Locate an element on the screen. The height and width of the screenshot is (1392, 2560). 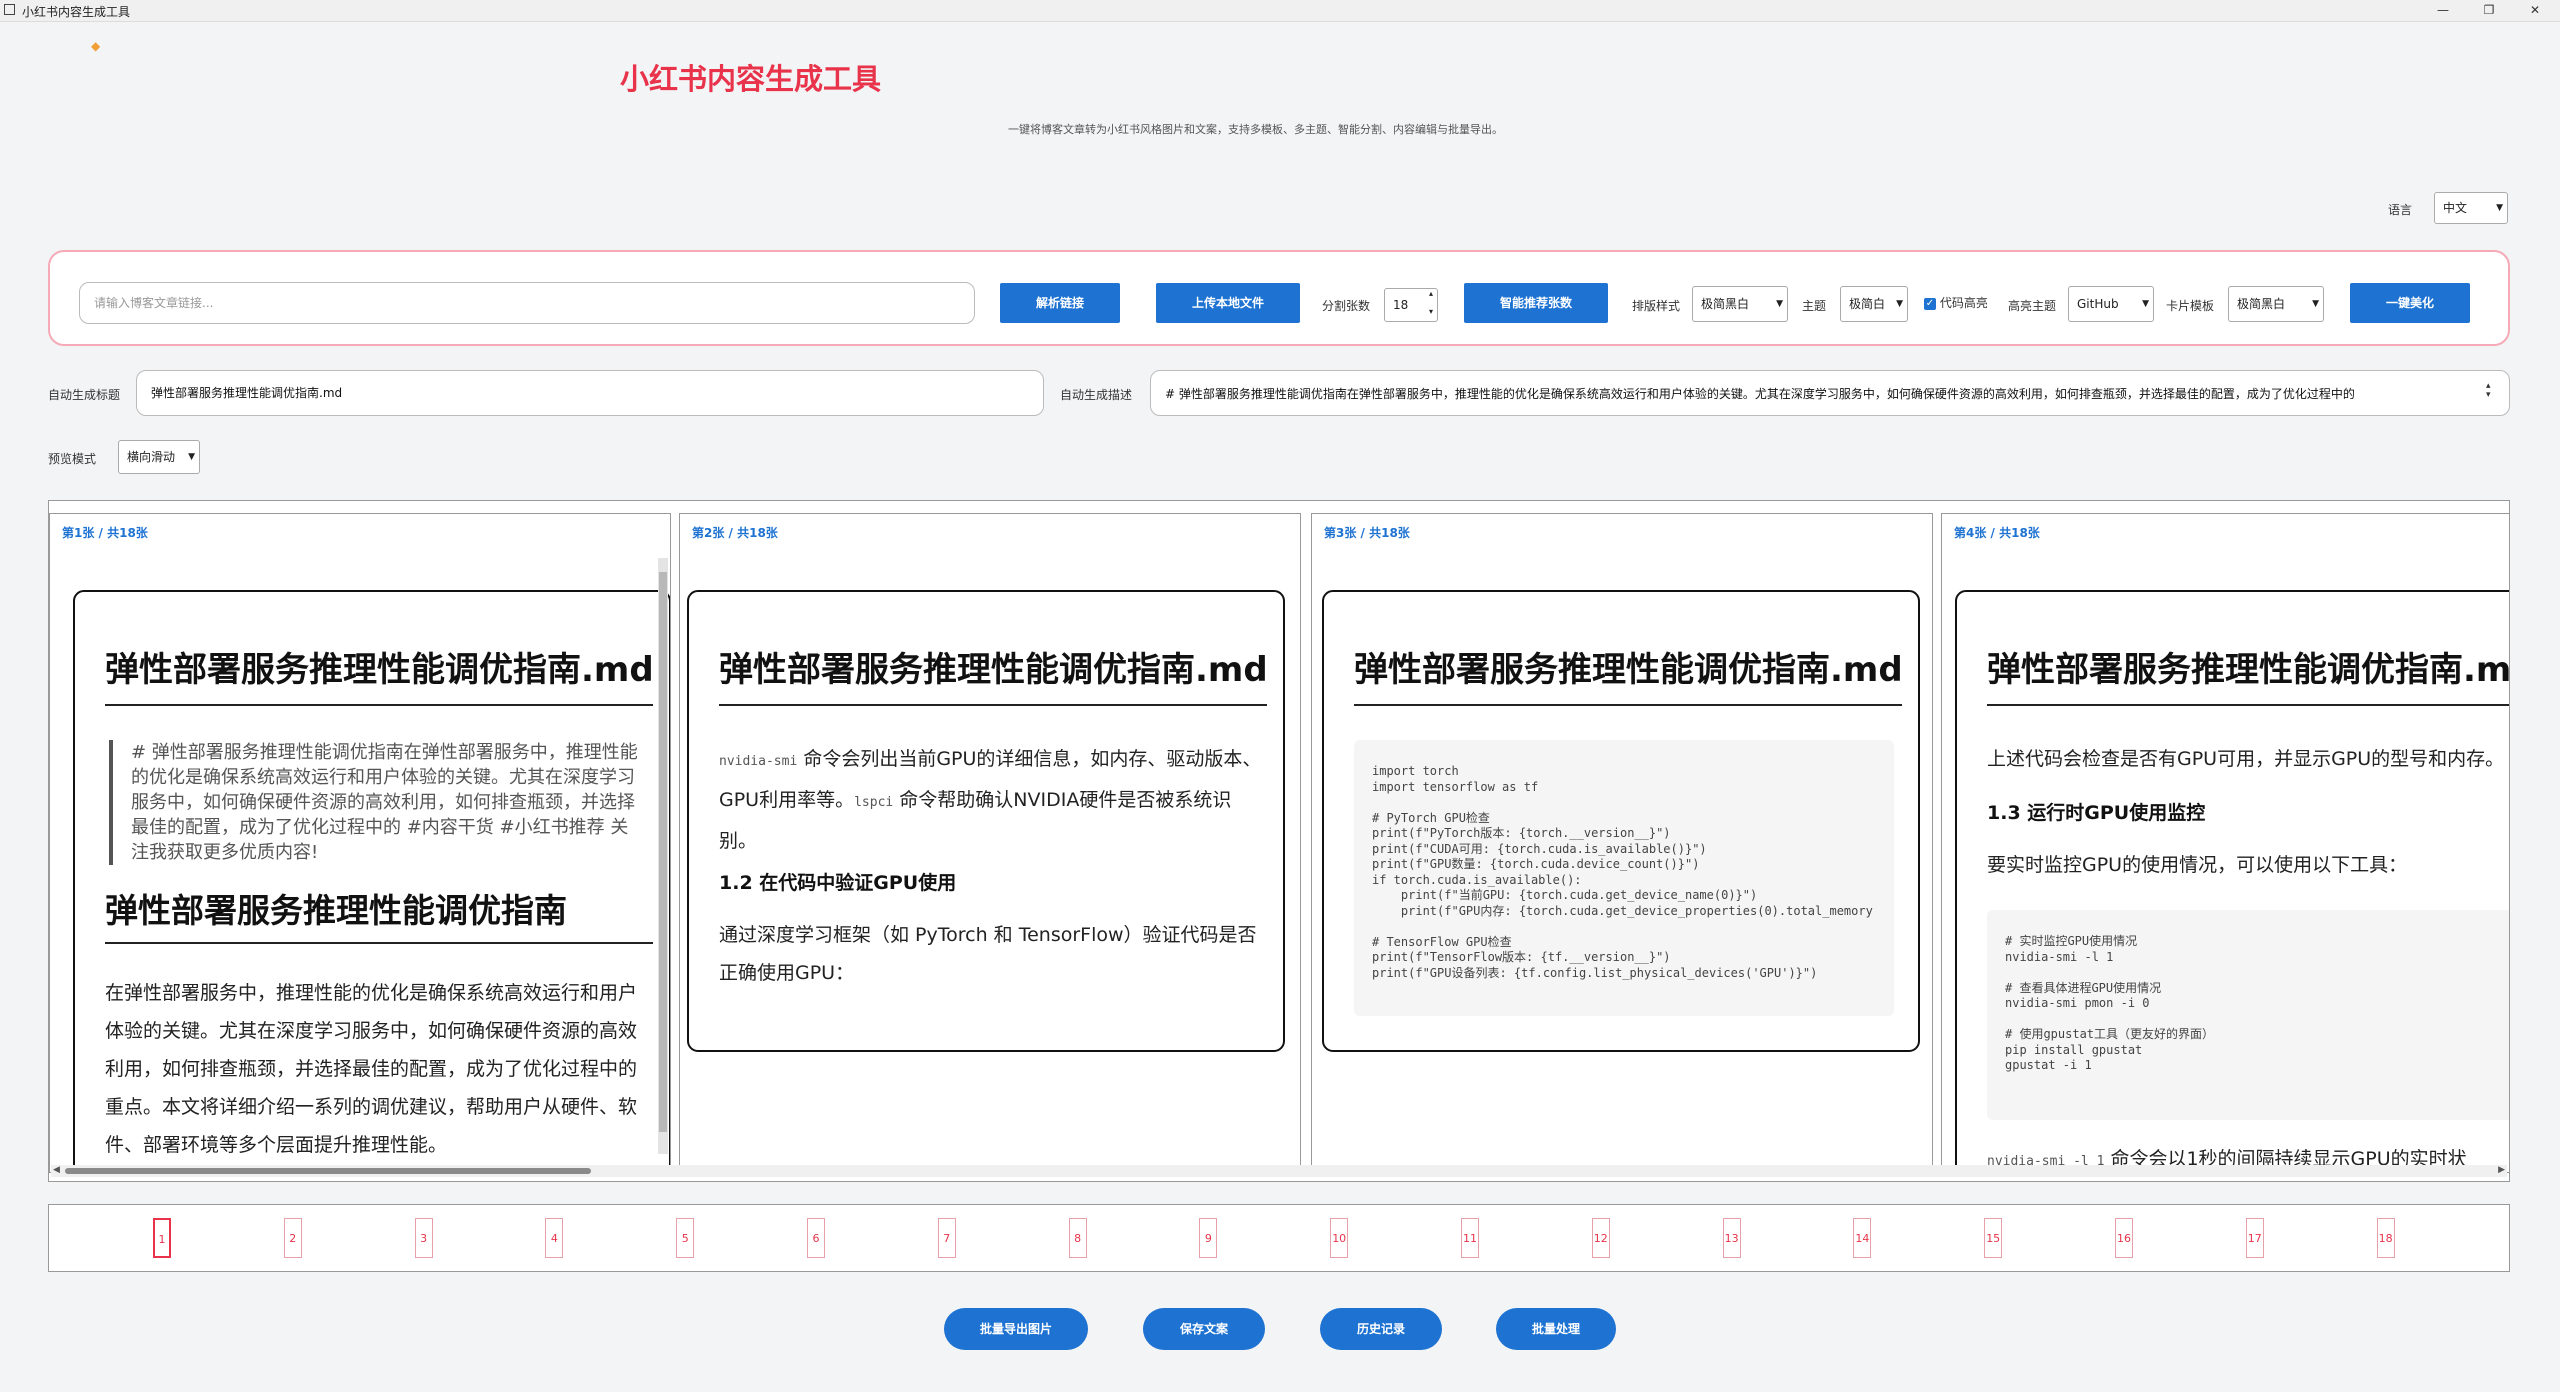
horizontal-scrollbar: ◀ ▶ is located at coordinates (1279, 1171).